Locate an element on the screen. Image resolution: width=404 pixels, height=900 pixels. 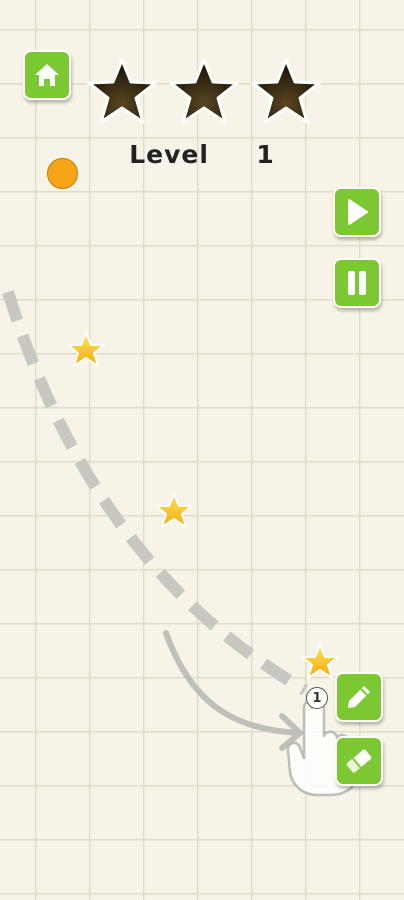
home-icon is located at coordinates (47, 75).